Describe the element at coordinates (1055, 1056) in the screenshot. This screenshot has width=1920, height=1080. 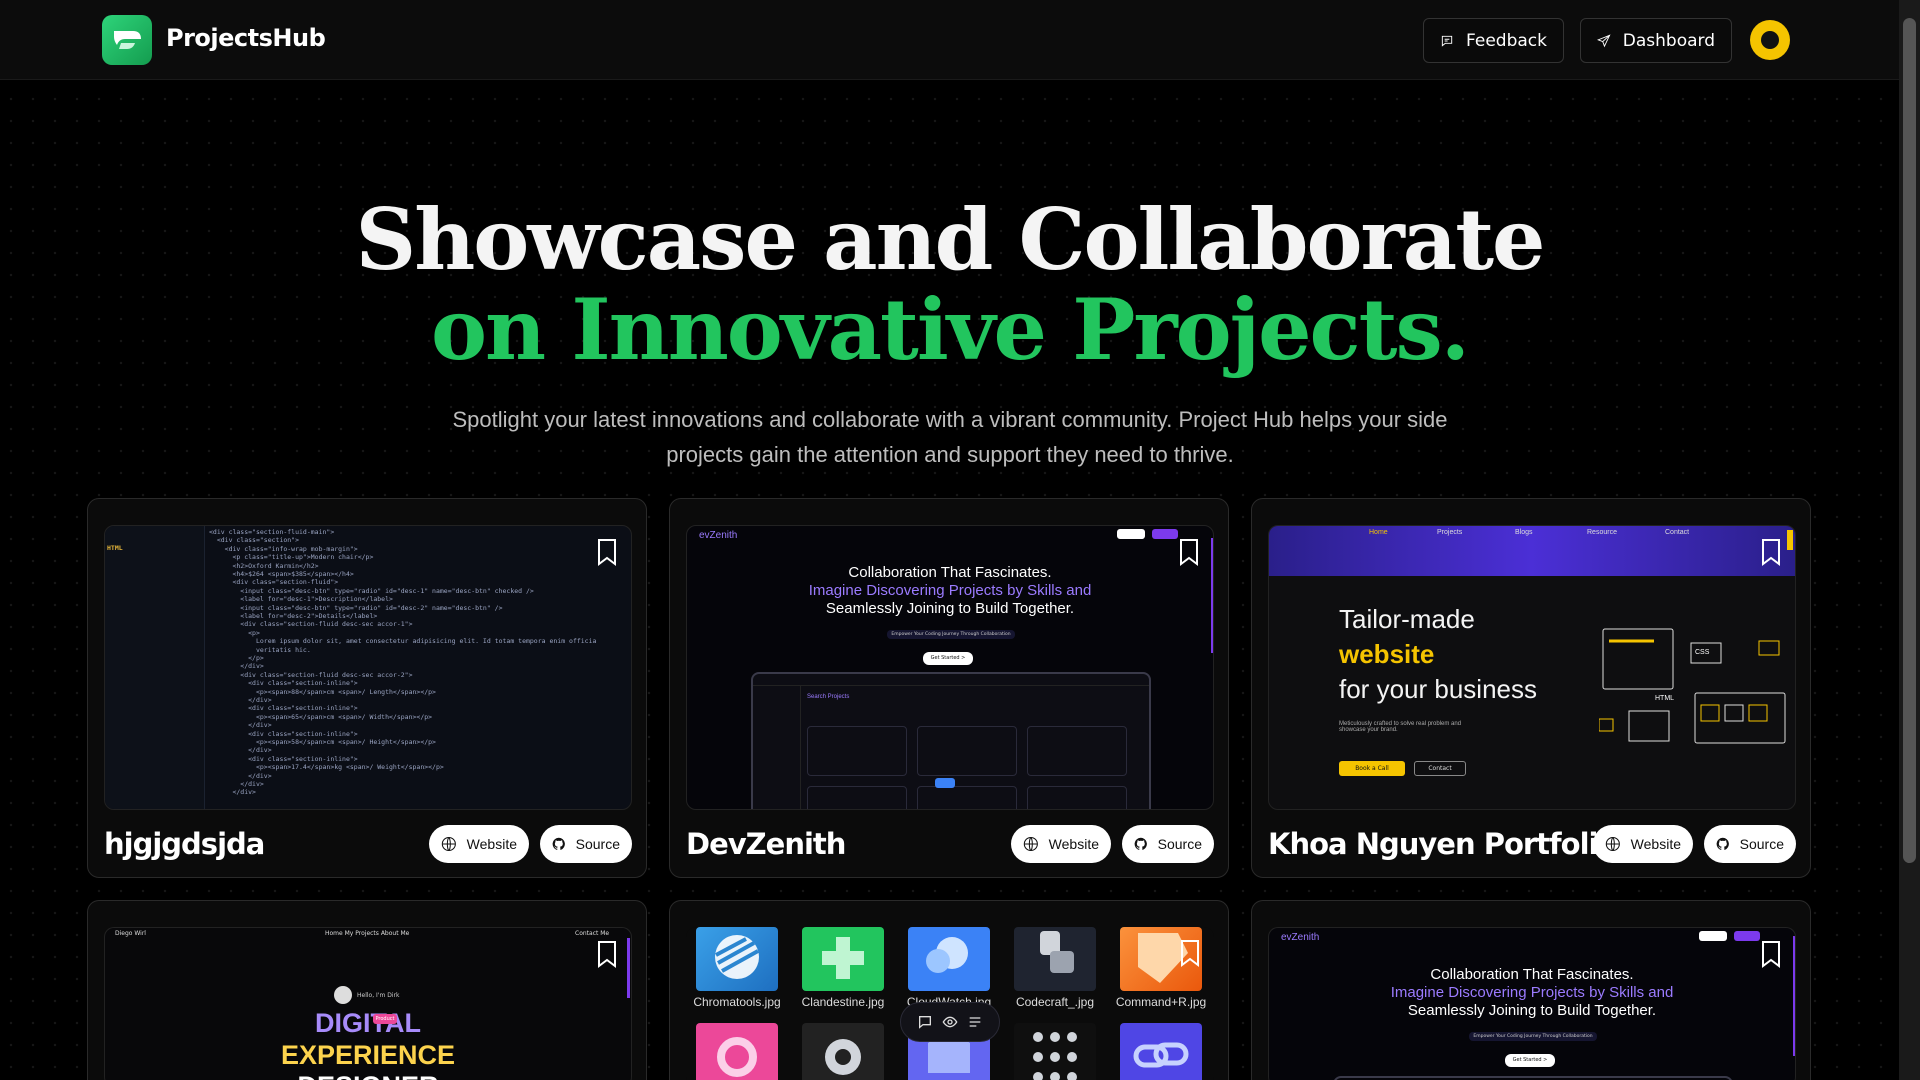
I see `dots-grid-icon` at that location.